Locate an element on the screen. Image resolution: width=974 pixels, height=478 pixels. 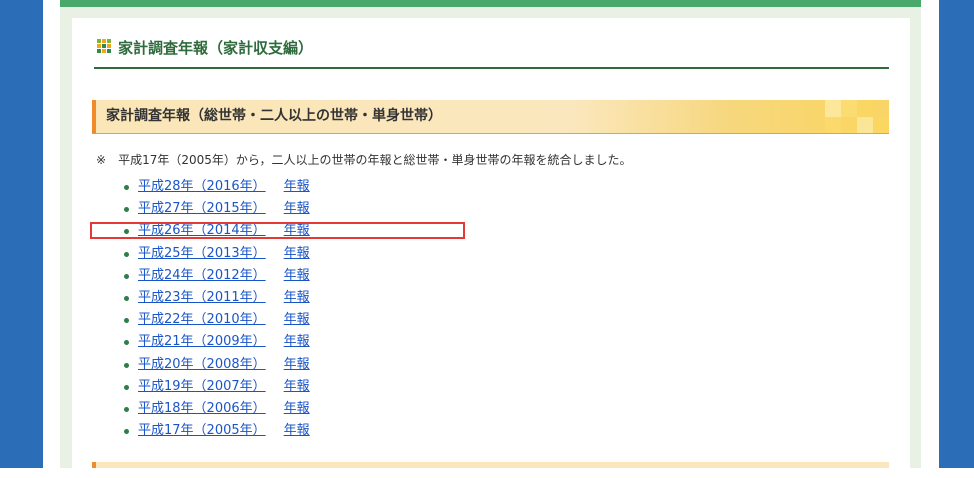
next-section-heading is located at coordinates (490, 465).